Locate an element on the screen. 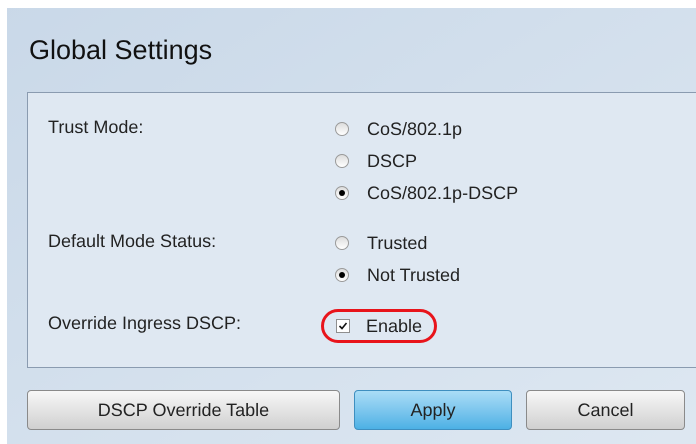  checkbox is located at coordinates (343, 326).